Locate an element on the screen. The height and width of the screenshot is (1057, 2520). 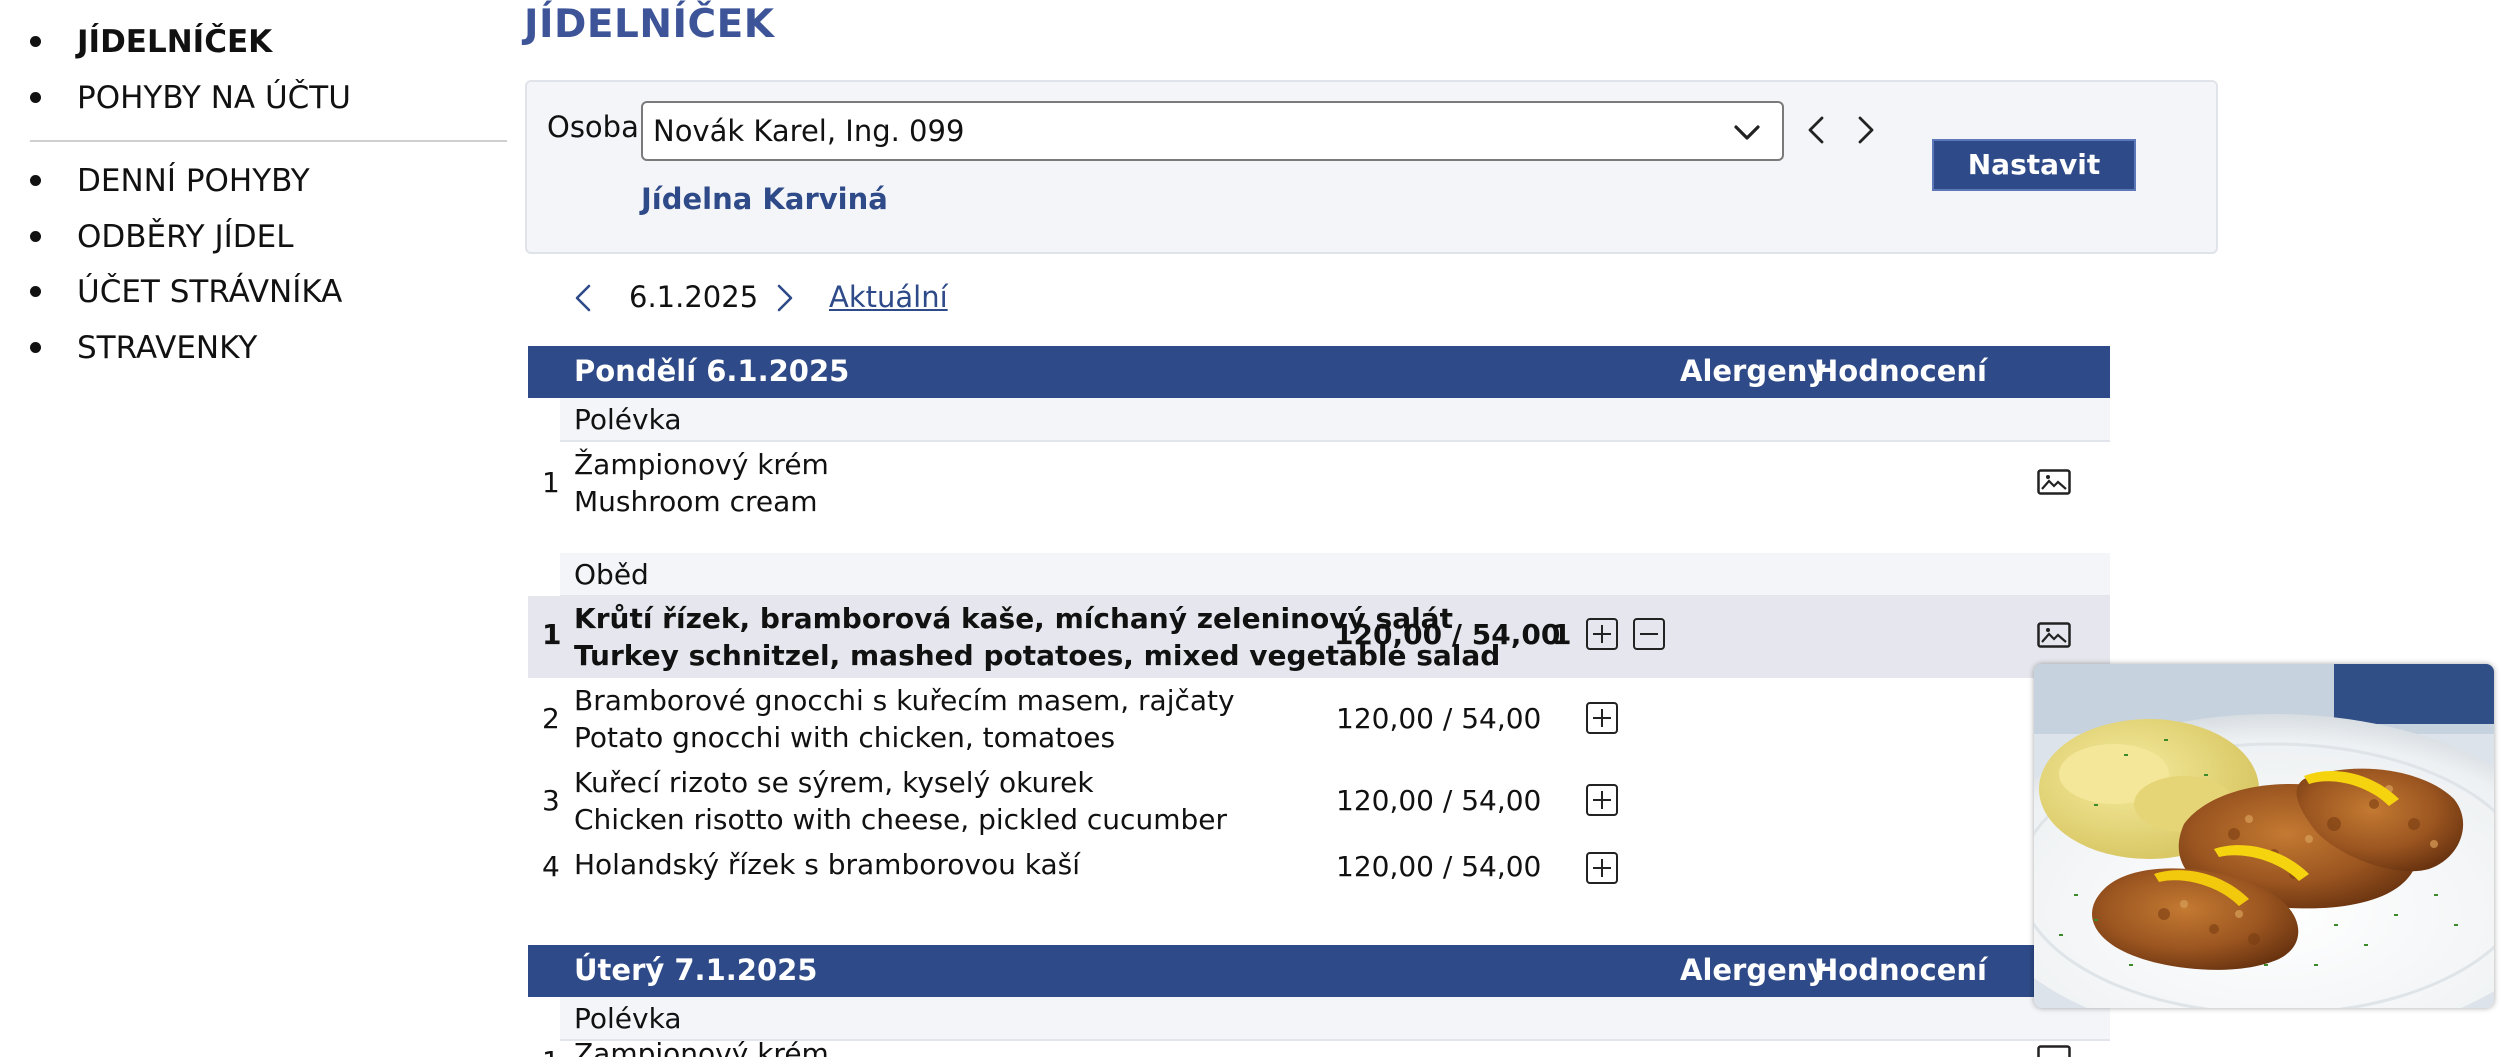
nav-divider is located at coordinates (268, 141).